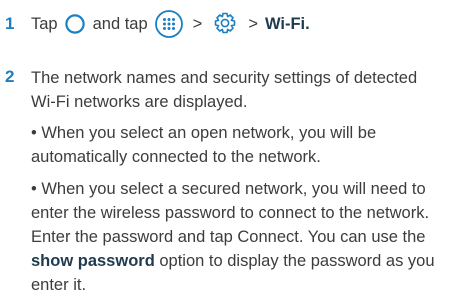 This screenshot has width=452, height=306. I want to click on and-tap-text: and tap, so click(120, 23).